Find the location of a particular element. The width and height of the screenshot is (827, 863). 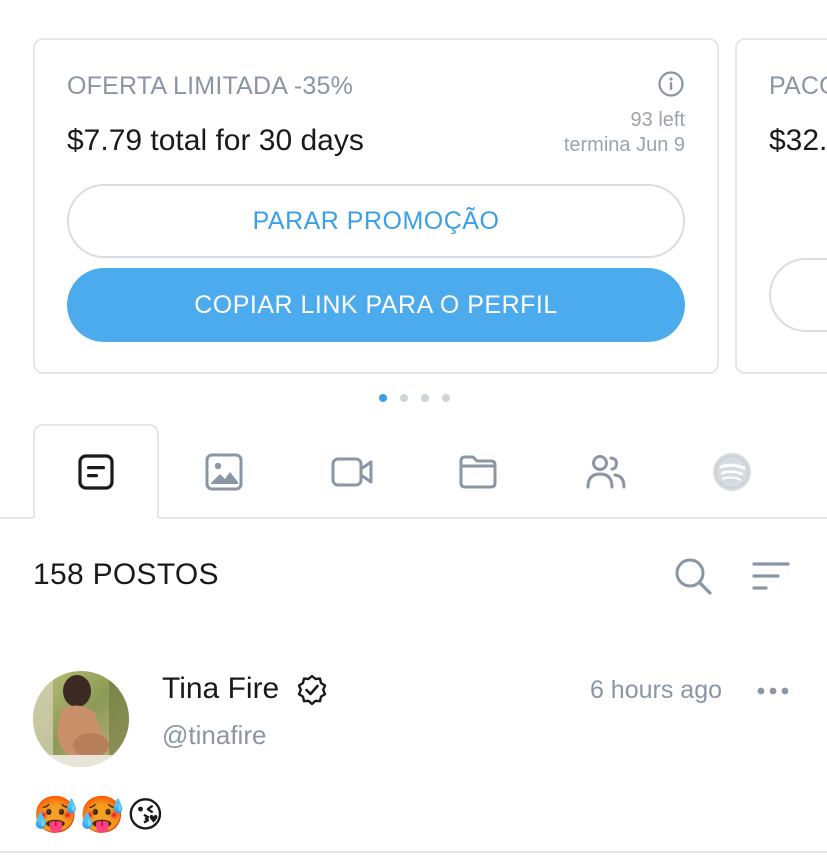

avatar is located at coordinates (81, 719).